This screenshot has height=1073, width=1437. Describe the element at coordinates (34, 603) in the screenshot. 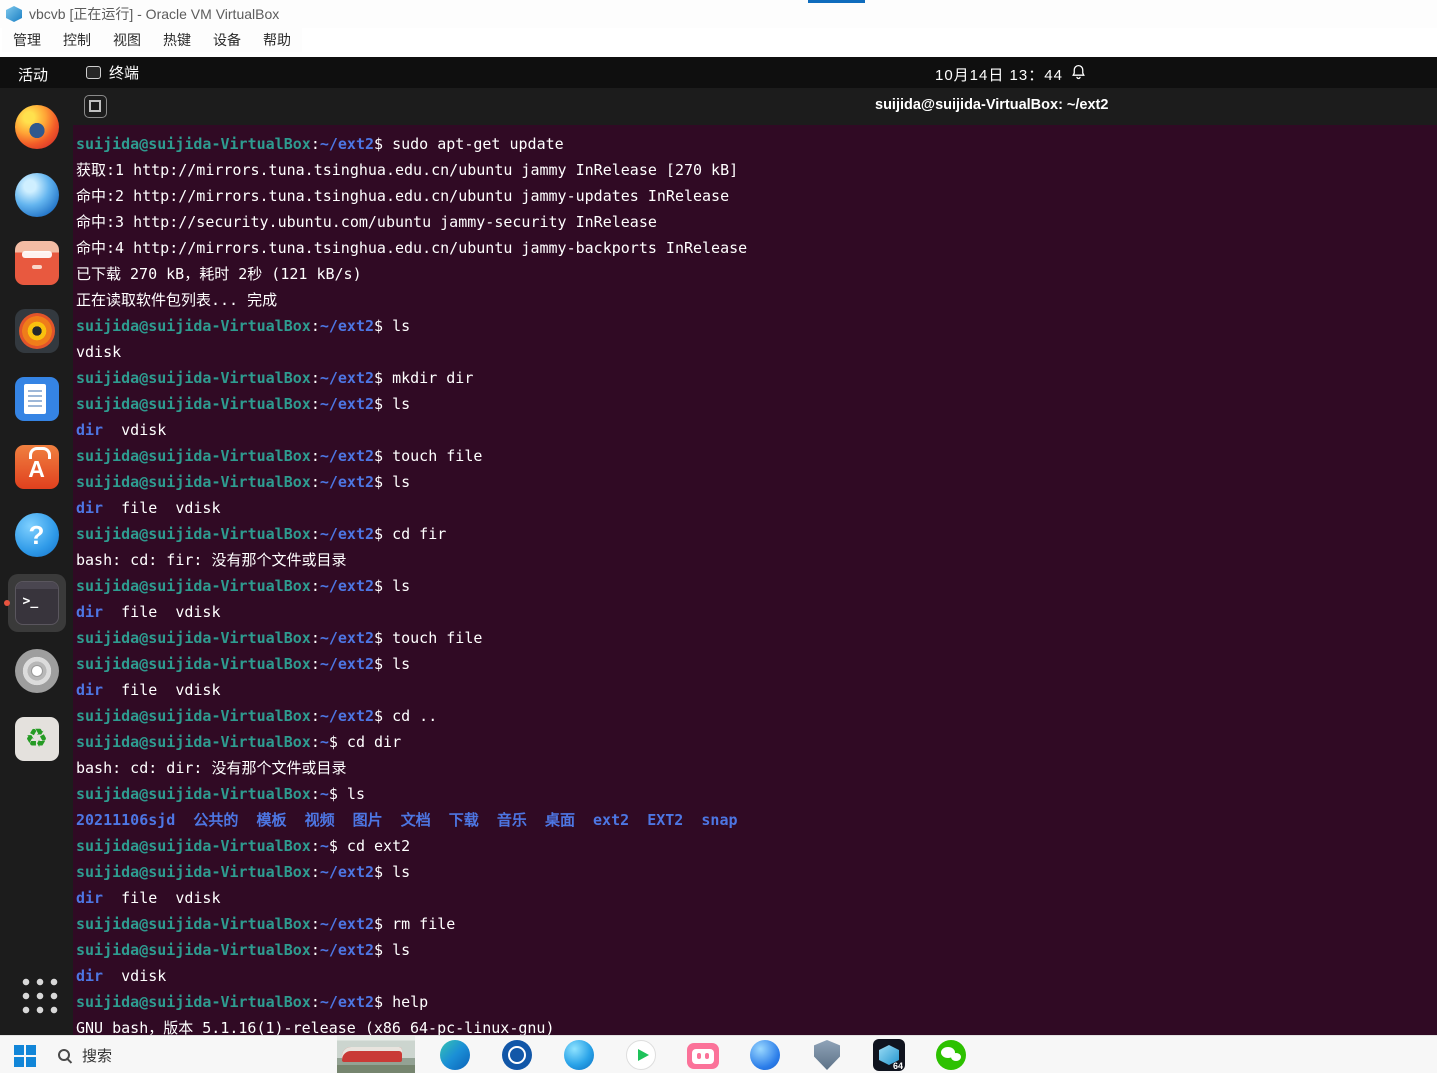

I see `terminal-dock-item` at that location.